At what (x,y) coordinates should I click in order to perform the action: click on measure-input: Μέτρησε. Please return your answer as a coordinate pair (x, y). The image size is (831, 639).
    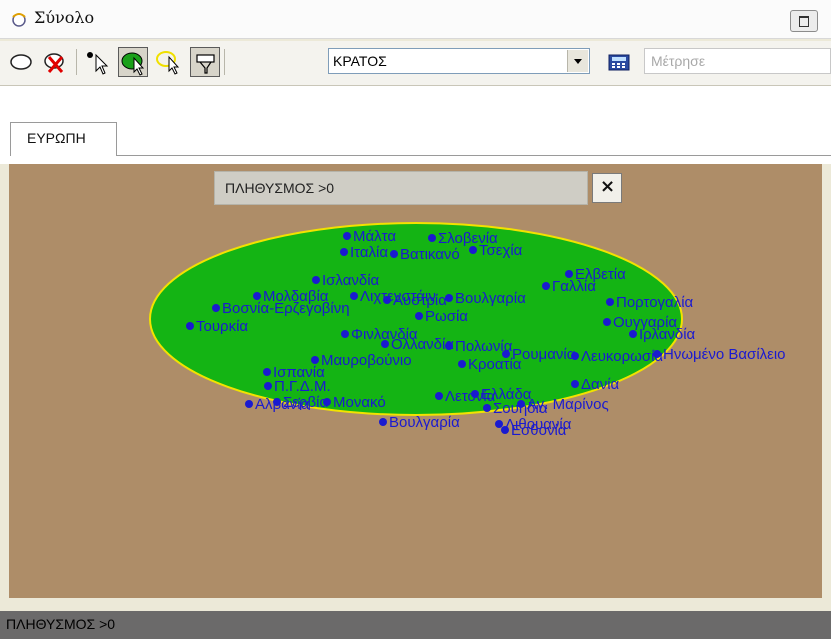
    Looking at the image, I should click on (737, 61).